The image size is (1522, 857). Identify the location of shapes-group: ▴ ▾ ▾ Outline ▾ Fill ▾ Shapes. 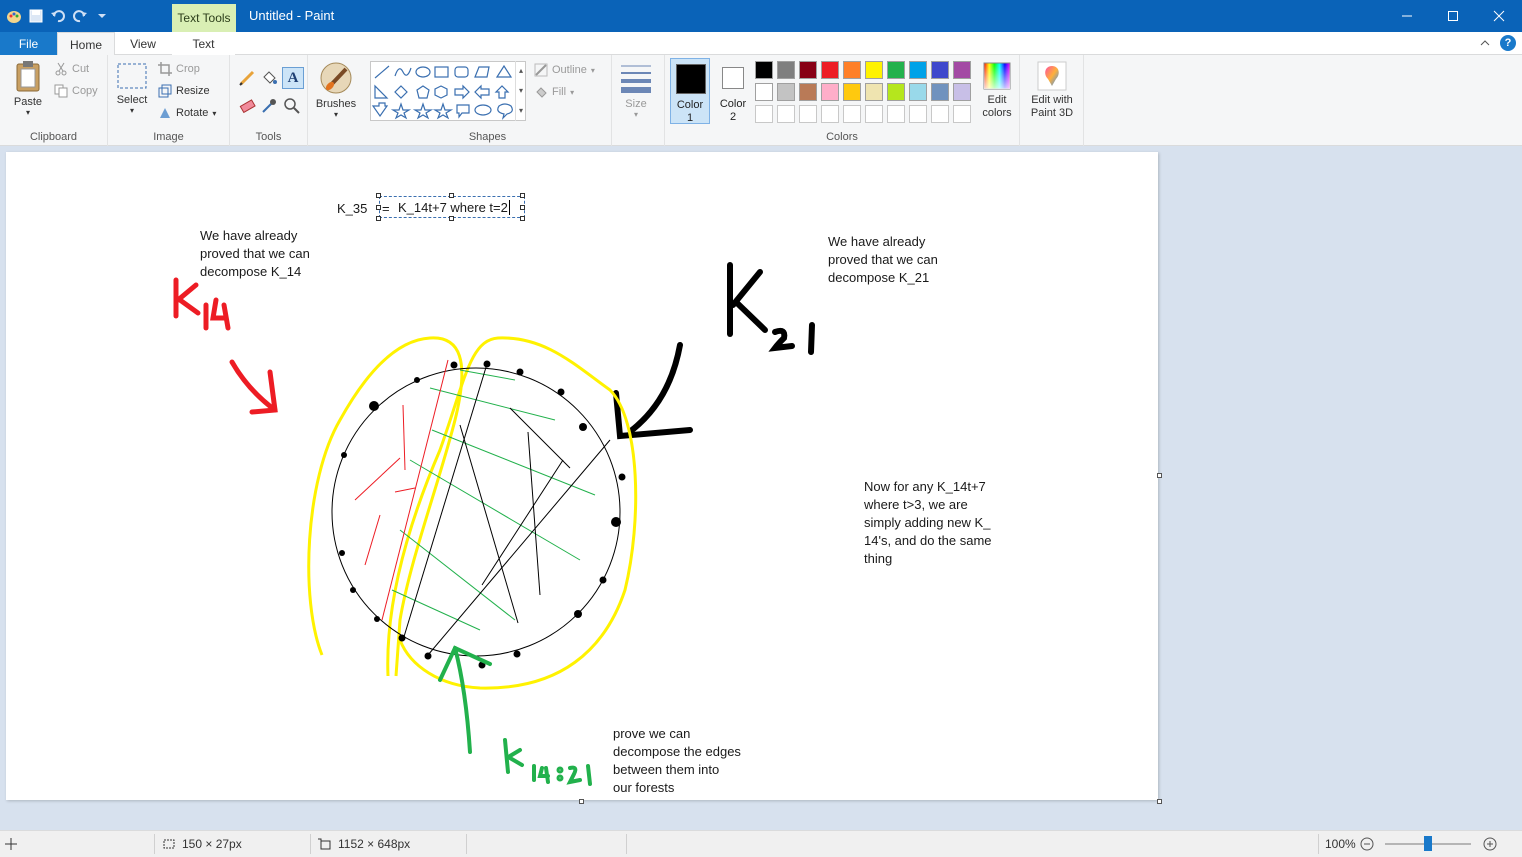
(488, 100).